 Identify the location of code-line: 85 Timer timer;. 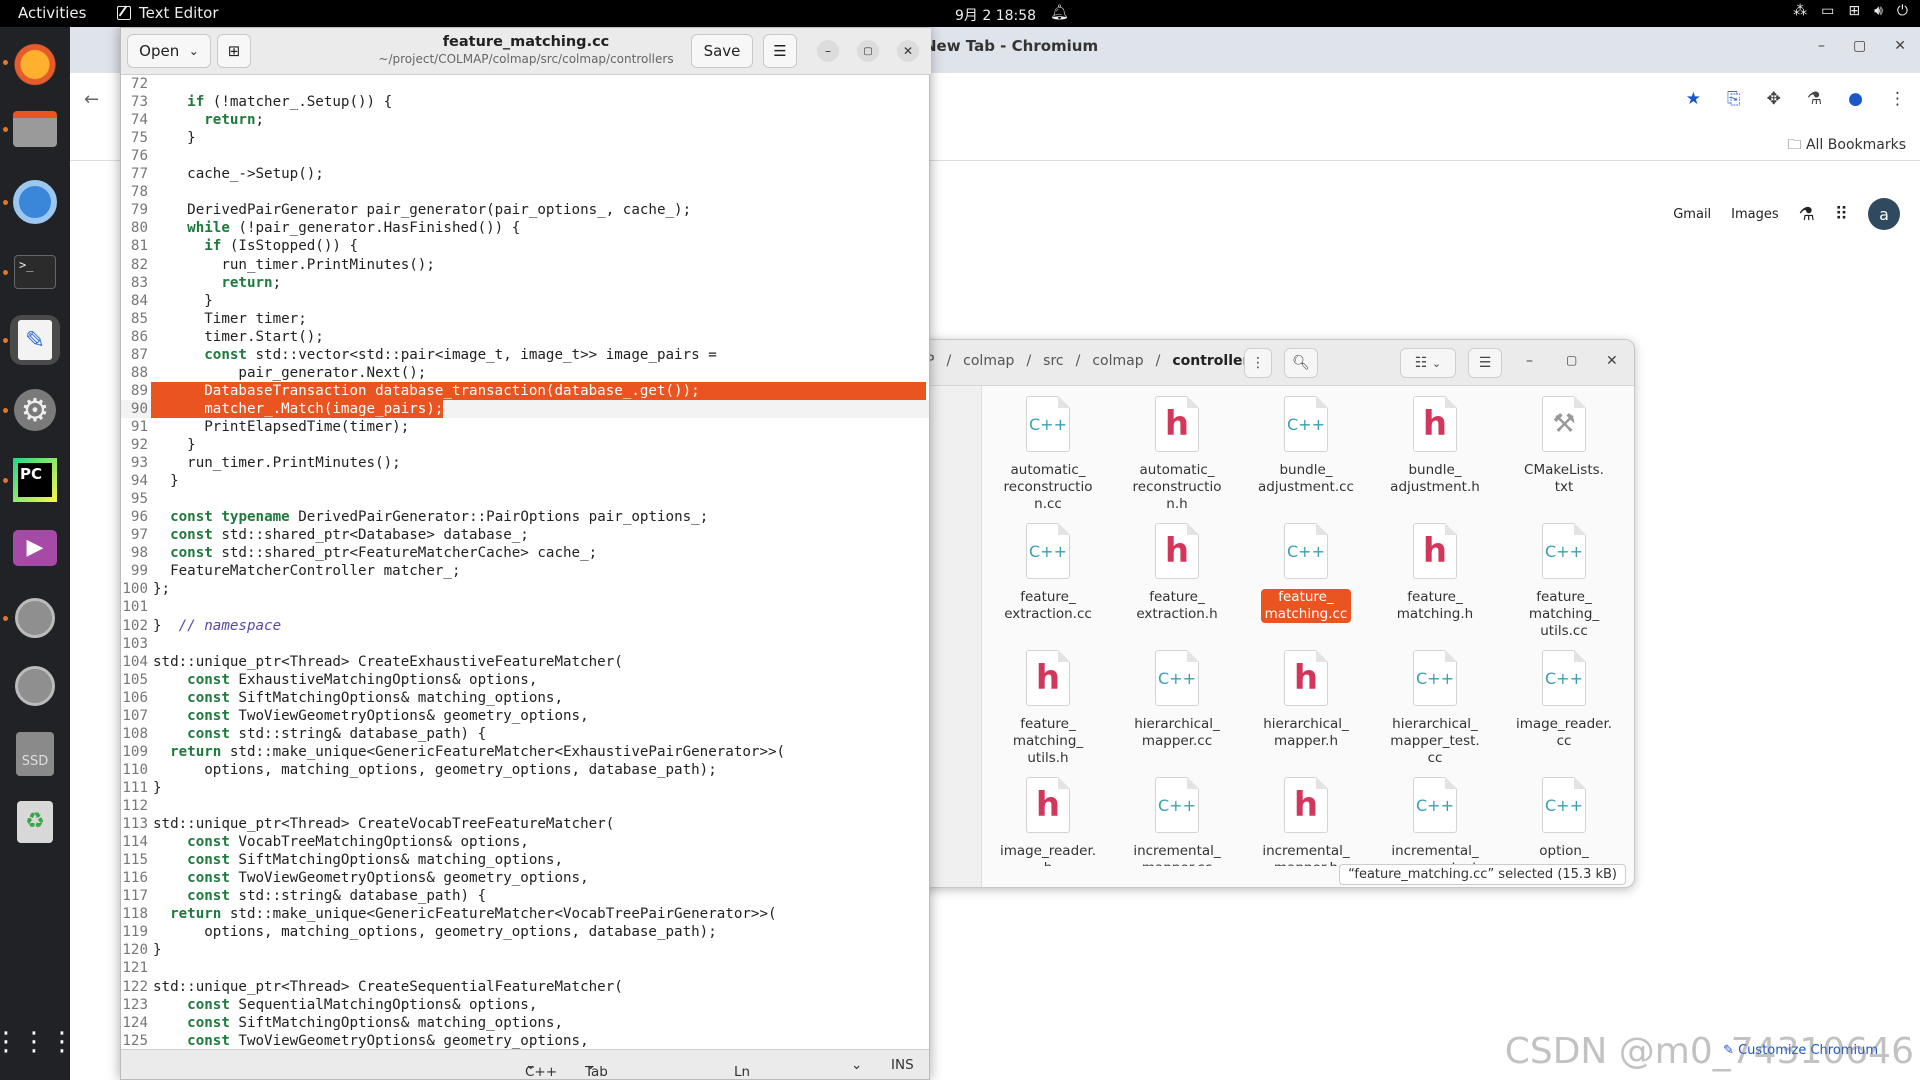
(525, 319).